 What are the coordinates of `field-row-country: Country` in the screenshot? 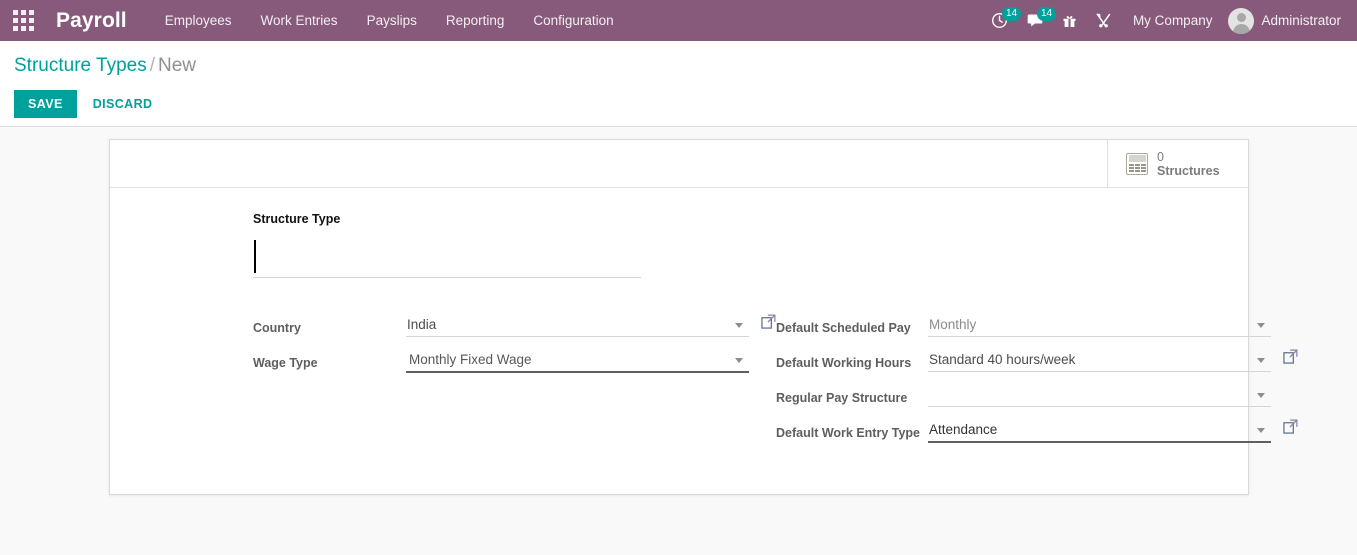 It's located at (514, 328).